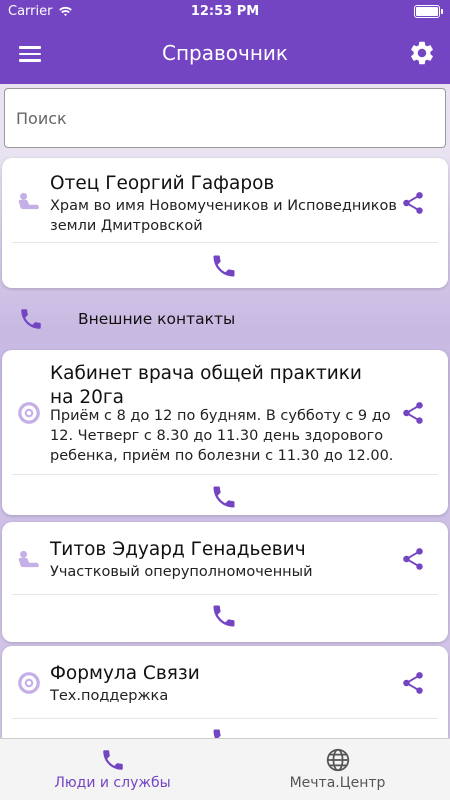 This screenshot has height=800, width=450. What do you see at coordinates (422, 53) in the screenshot?
I see `gear-icon` at bounding box center [422, 53].